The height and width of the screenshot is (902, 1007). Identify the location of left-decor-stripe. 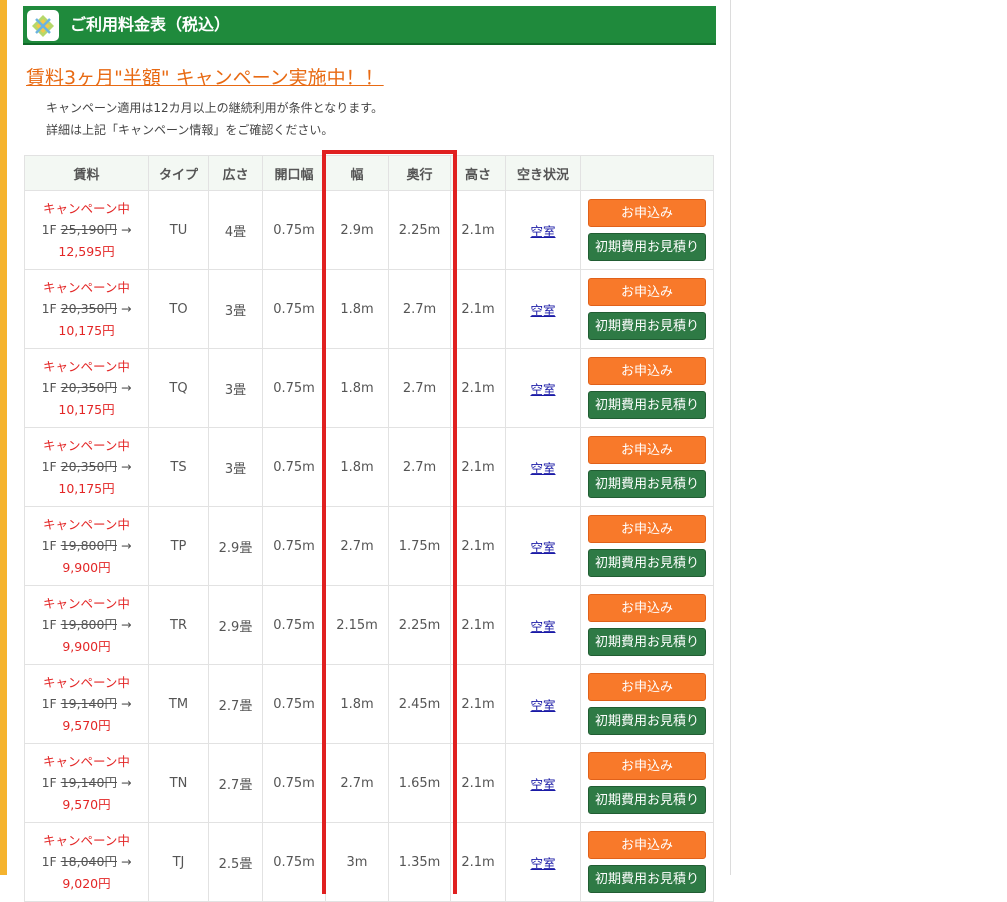
(3, 437).